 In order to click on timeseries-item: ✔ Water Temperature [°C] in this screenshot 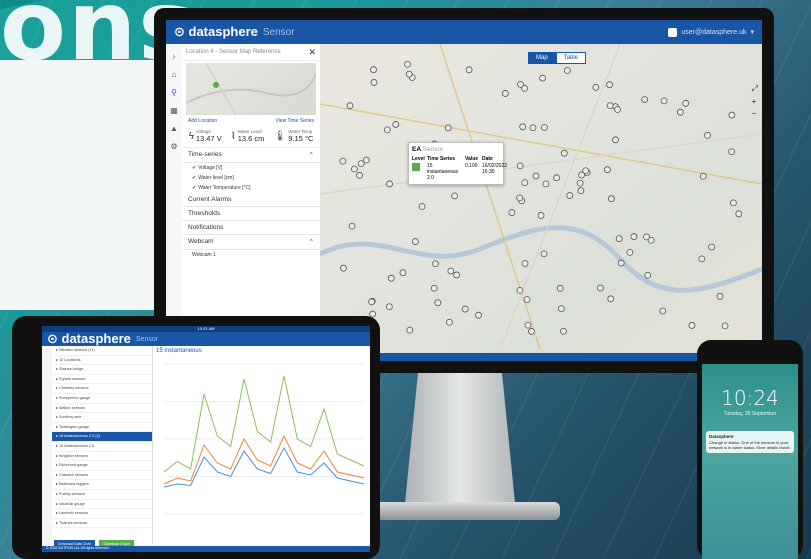, I will do `click(251, 188)`.